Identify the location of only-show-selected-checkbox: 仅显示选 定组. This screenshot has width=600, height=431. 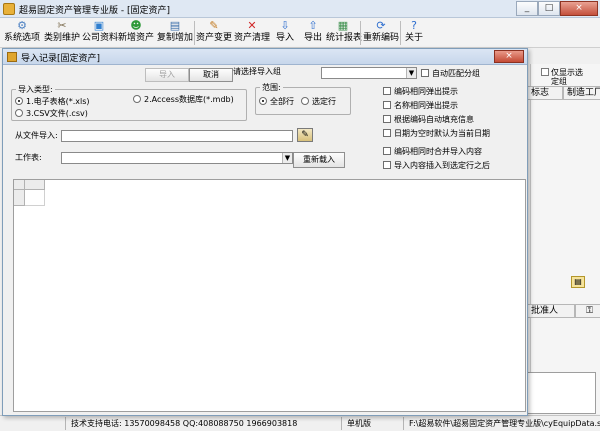
(562, 77).